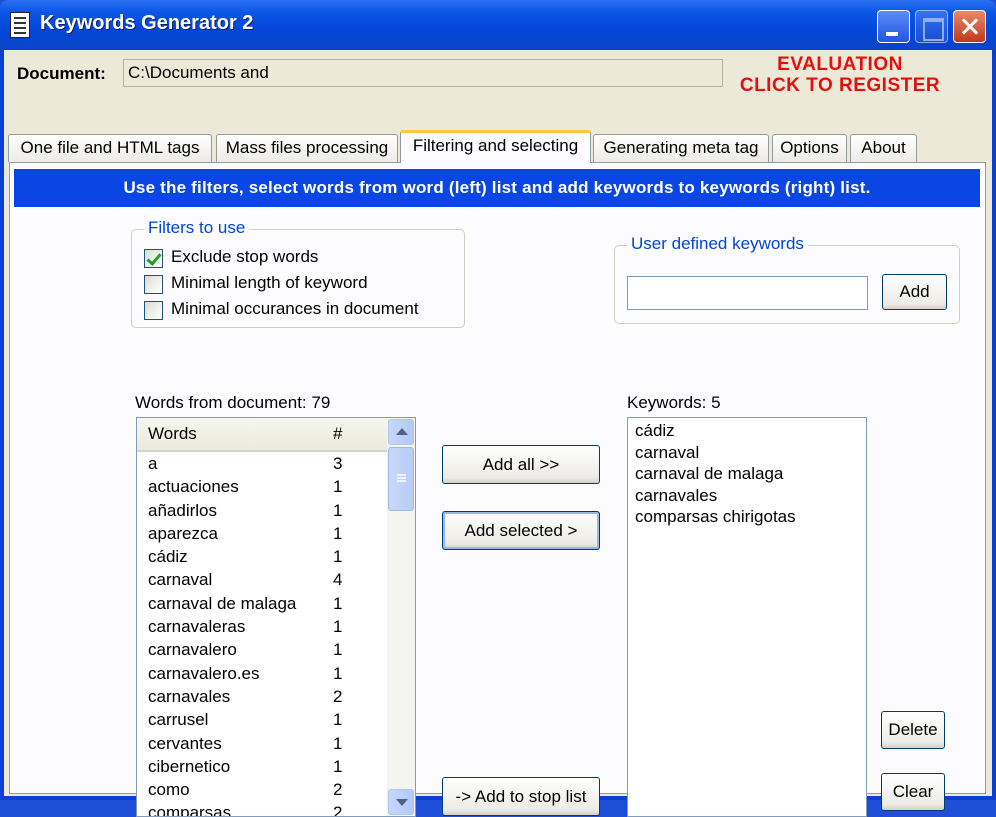 The image size is (996, 817). What do you see at coordinates (667, 402) in the screenshot?
I see `keywords-label: Keywords:` at bounding box center [667, 402].